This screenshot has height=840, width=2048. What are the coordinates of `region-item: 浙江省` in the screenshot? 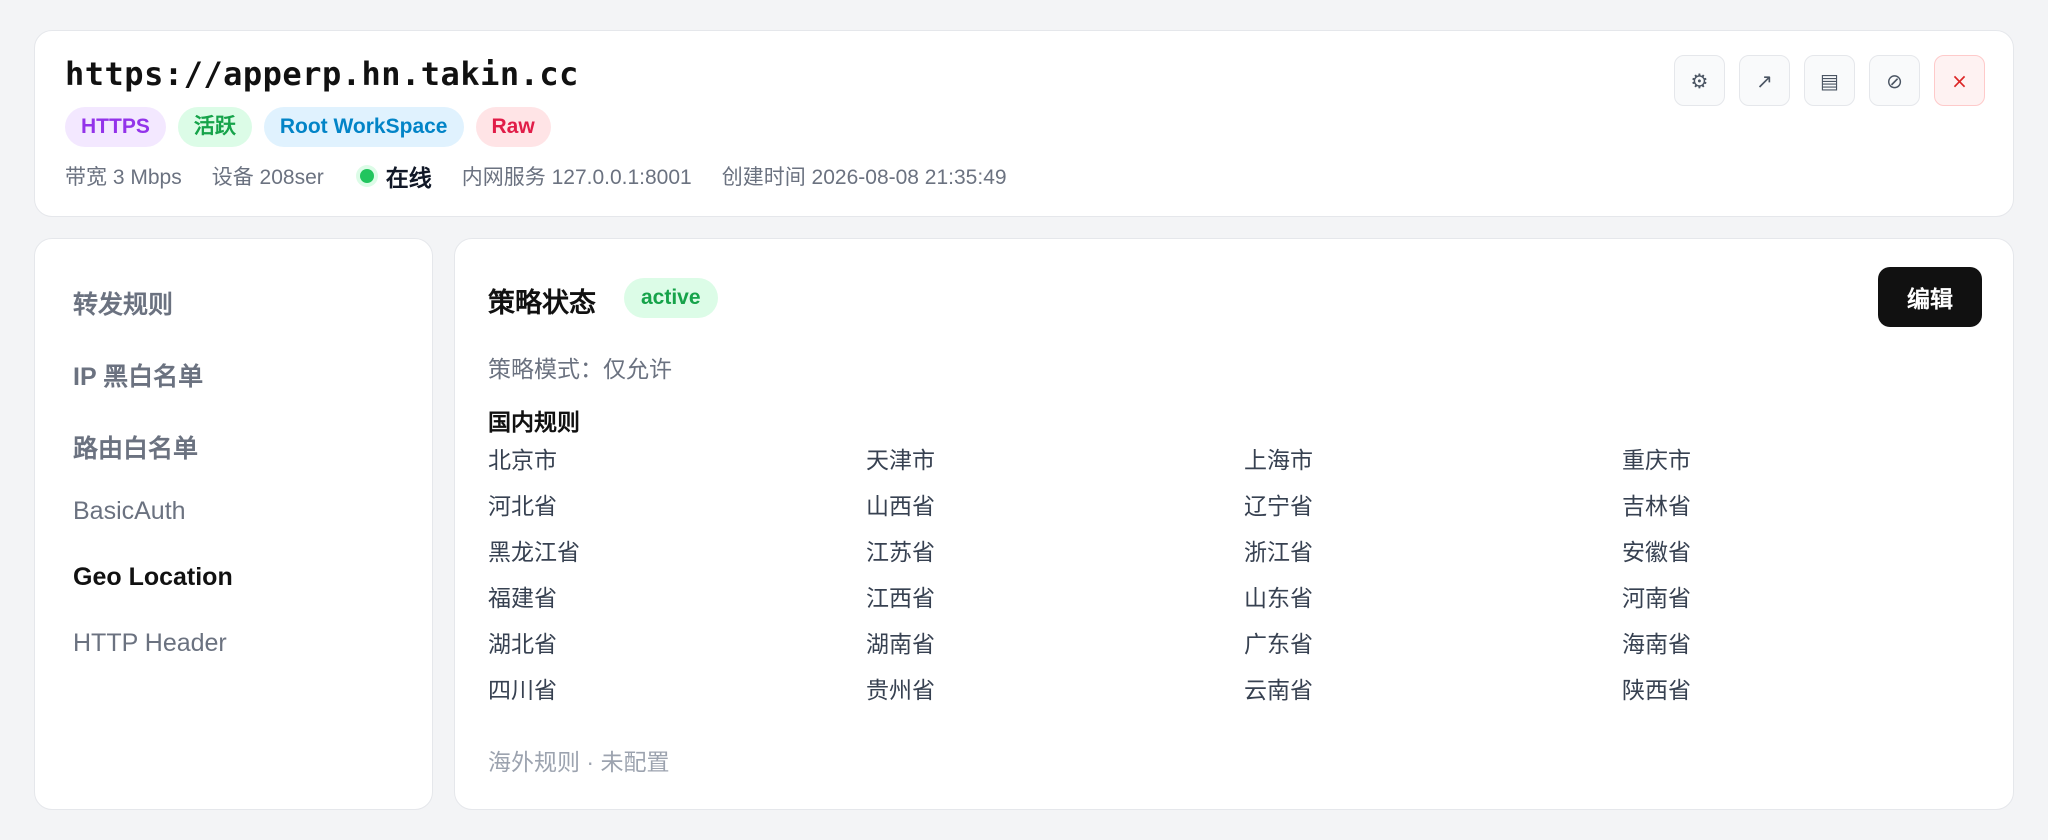 It's located at (1278, 552).